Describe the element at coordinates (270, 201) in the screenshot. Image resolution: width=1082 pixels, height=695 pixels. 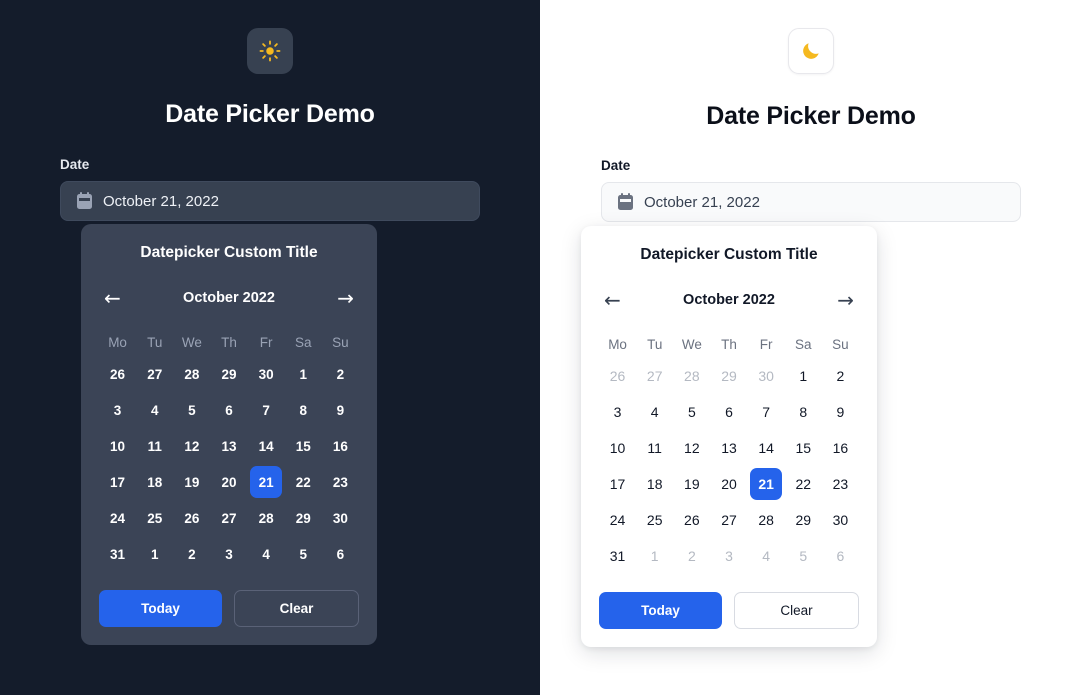
I see `date-input-dark: October 21, 2022` at that location.